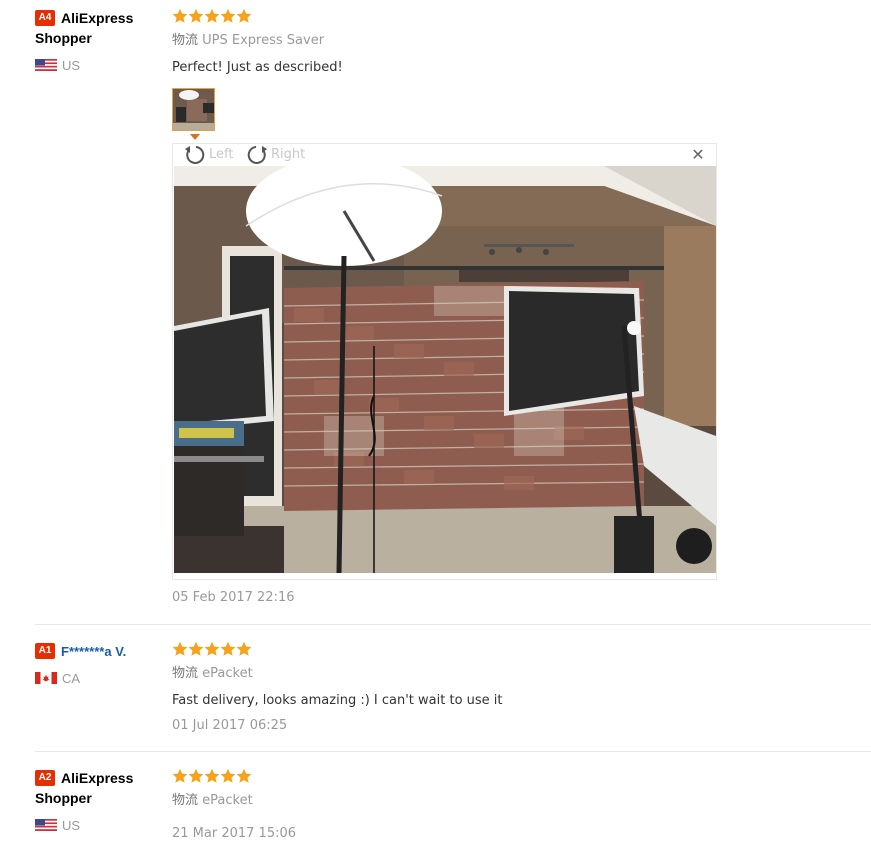 The width and height of the screenshot is (871, 856). I want to click on reviewer-info: A4 AliExpress Shopper US, so click(100, 40).